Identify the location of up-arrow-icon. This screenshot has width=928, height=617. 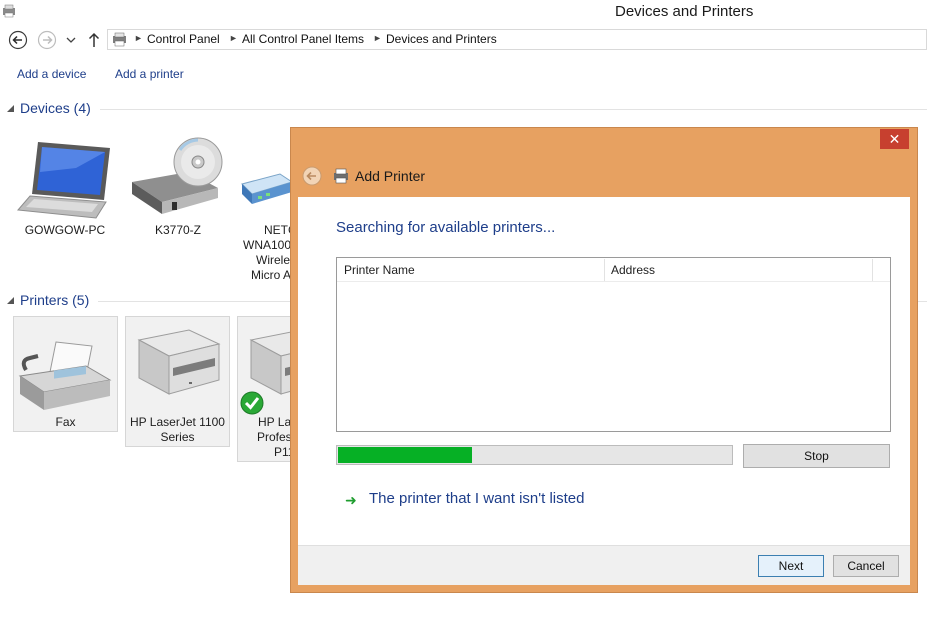
(94, 40).